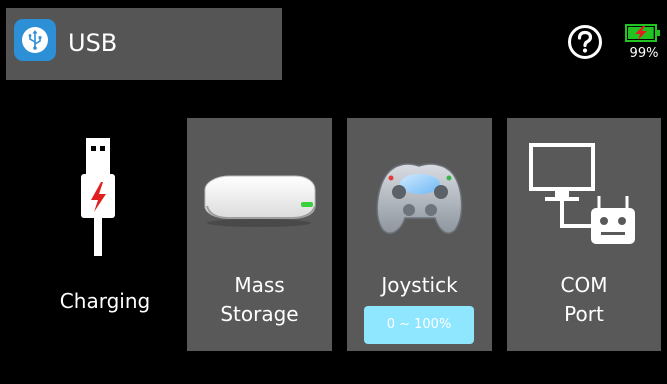 The height and width of the screenshot is (384, 667). I want to click on joystick-button: Joystick 0 ~ 100%, so click(419, 234).